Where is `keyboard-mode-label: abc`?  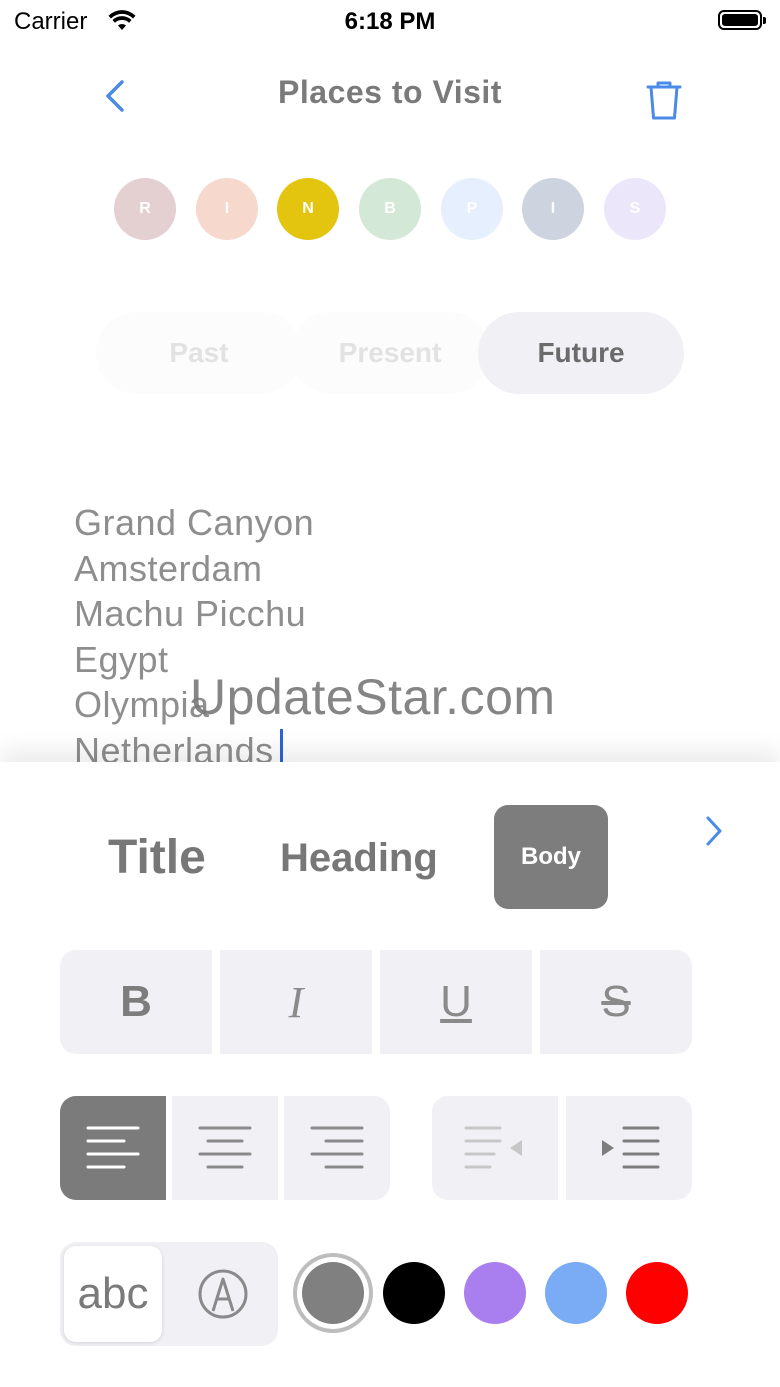
keyboard-mode-label: abc is located at coordinates (113, 1293).